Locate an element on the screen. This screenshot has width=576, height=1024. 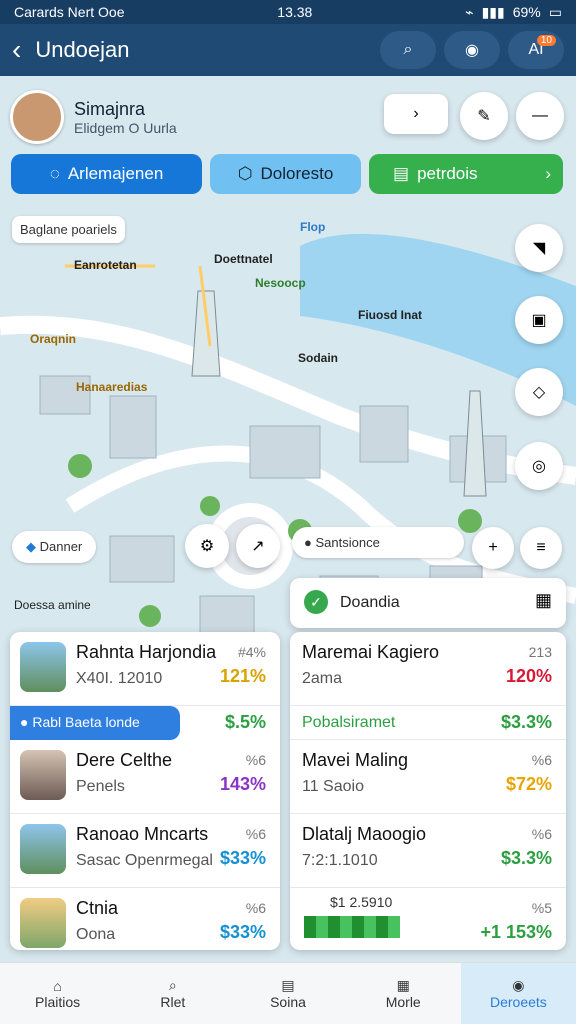
search-button: ⌕ is located at coordinates (408, 50).